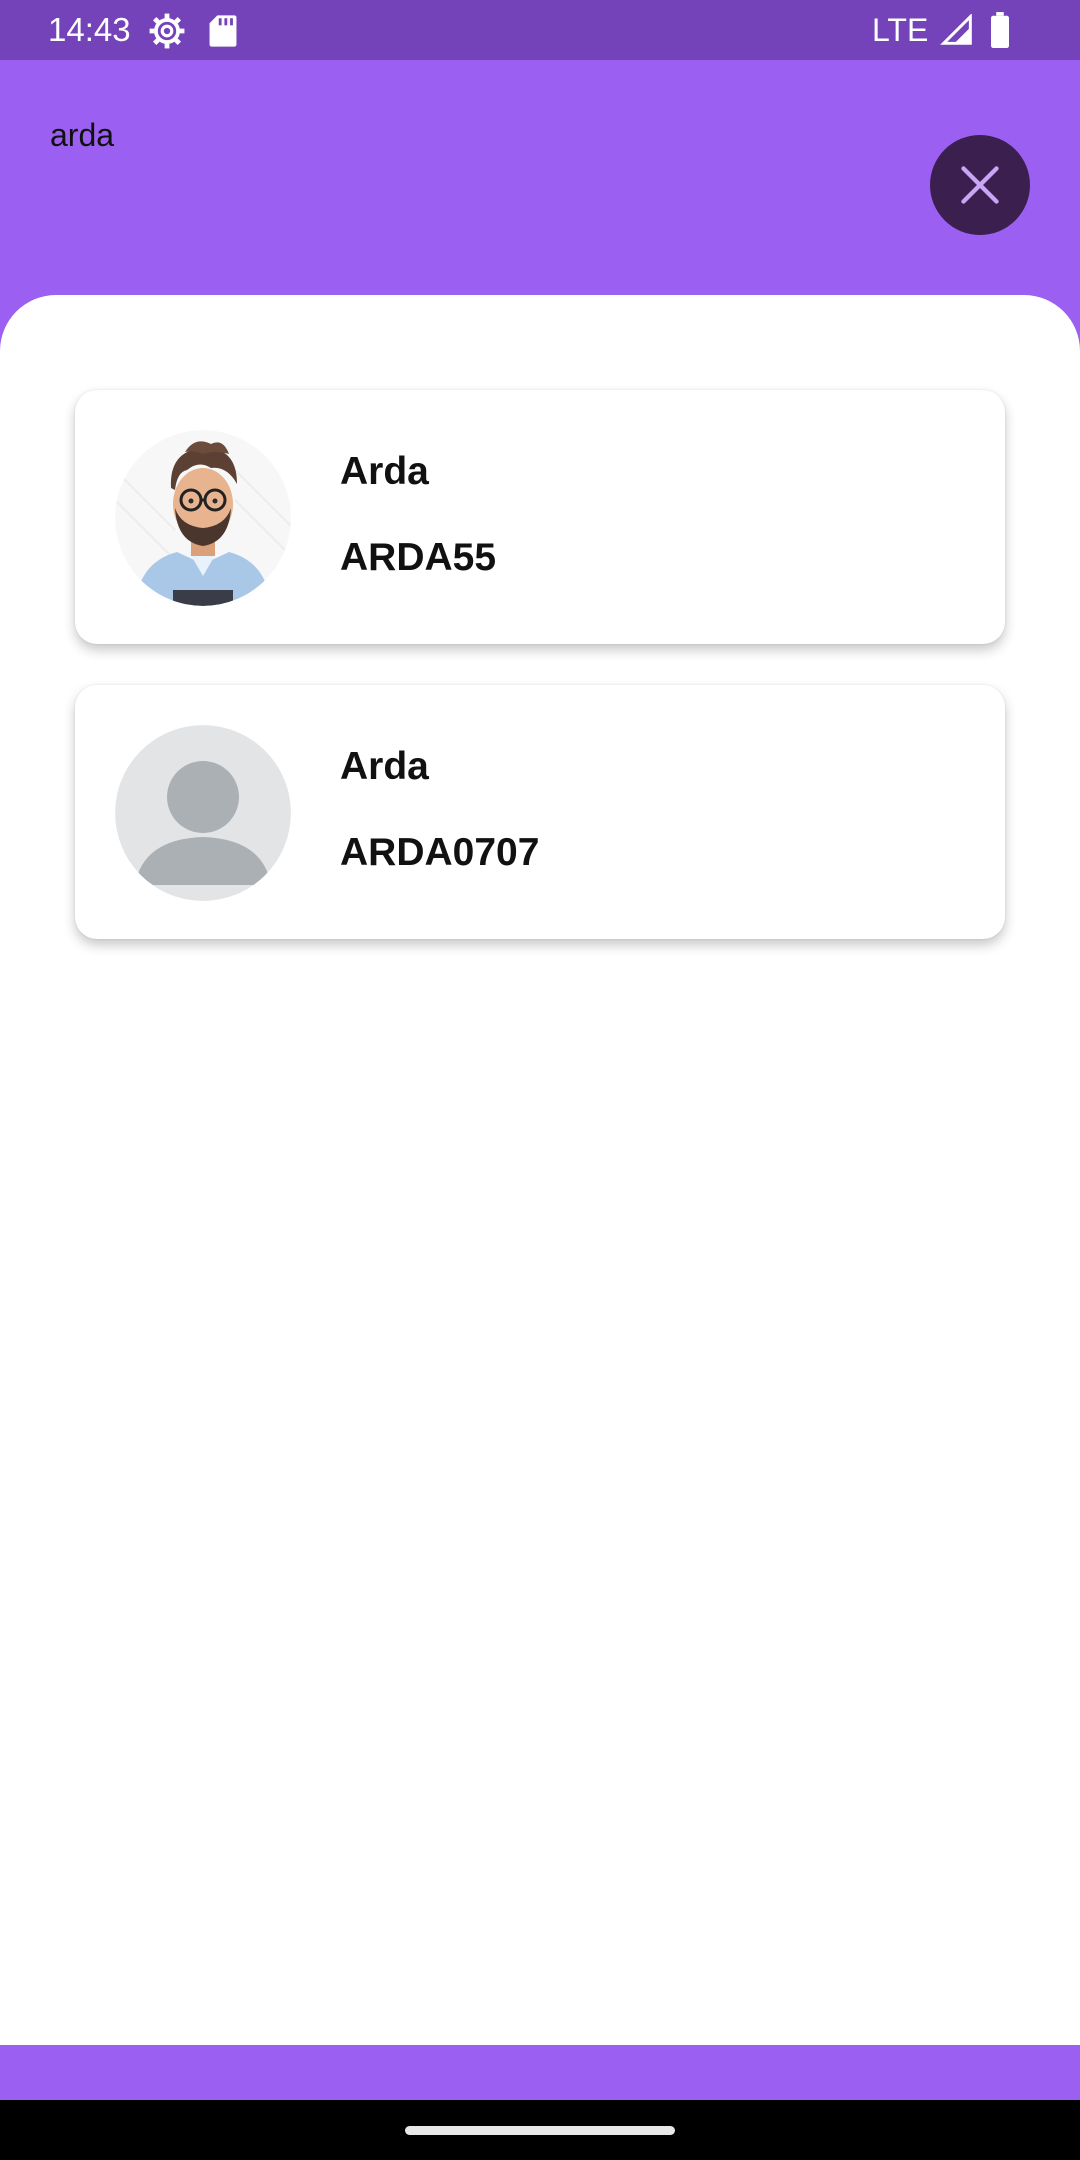 This screenshot has width=1080, height=2160. I want to click on system-navigation-bar, so click(540, 2130).